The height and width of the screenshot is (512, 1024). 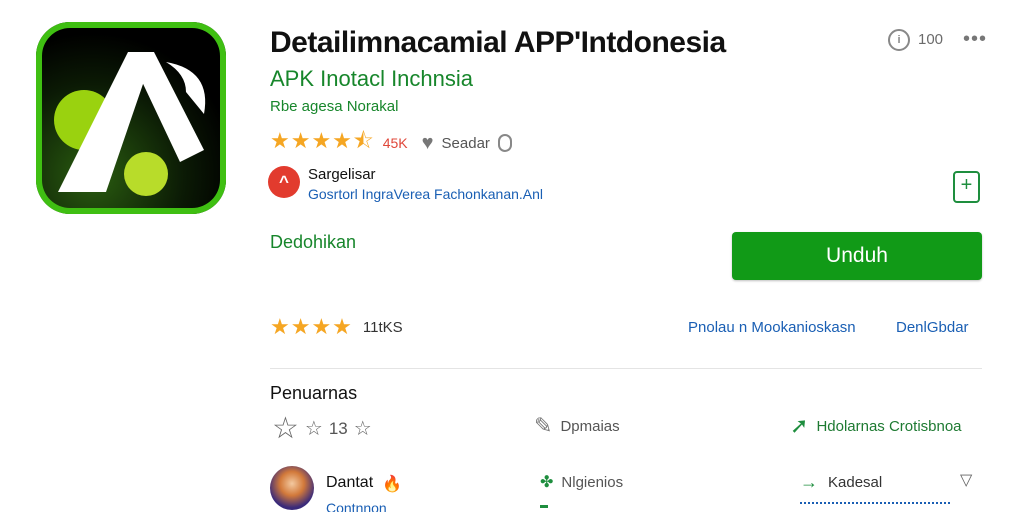 I want to click on feature-item-1: ✎ Dpmaias, so click(x=577, y=426).